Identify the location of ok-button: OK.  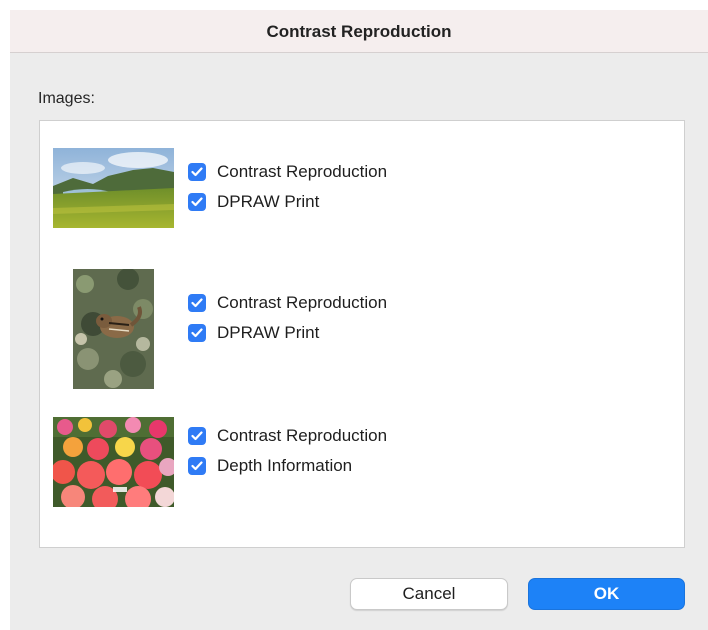
(606, 594).